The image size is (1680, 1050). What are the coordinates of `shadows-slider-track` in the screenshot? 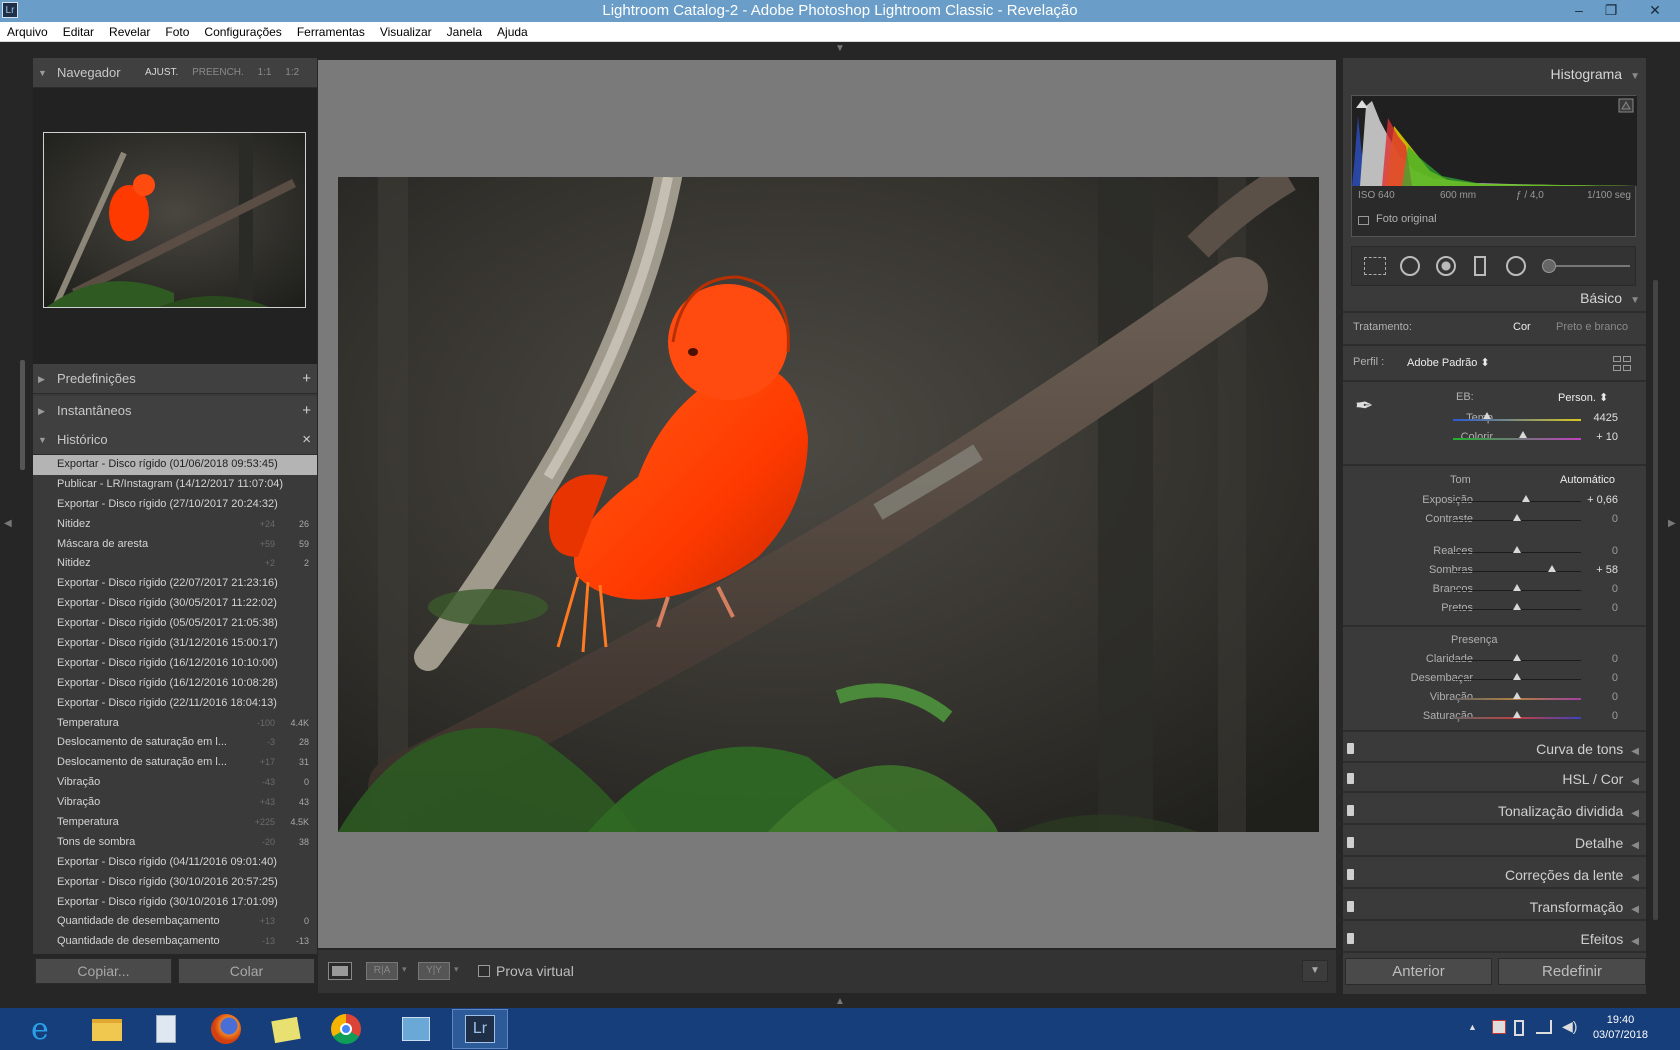 It's located at (1517, 571).